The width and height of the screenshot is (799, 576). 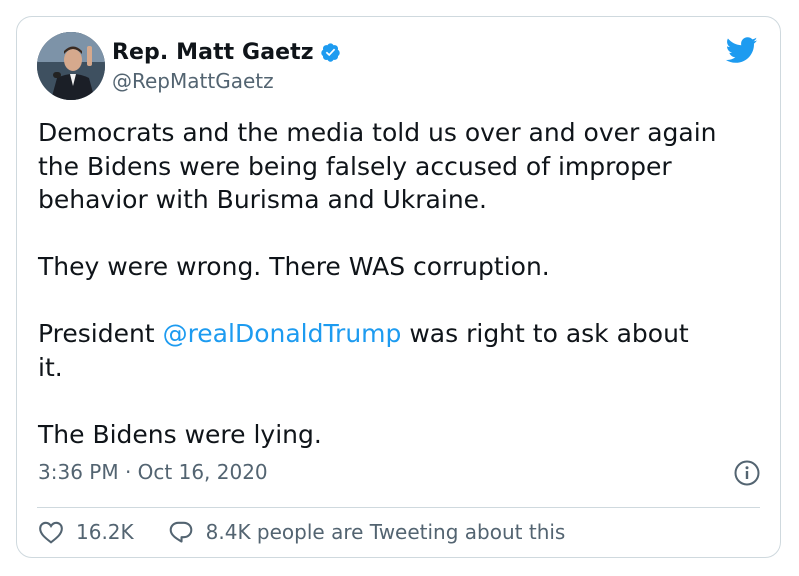 I want to click on reply-button: 8.4K people are Tweeting about this, so click(x=367, y=532).